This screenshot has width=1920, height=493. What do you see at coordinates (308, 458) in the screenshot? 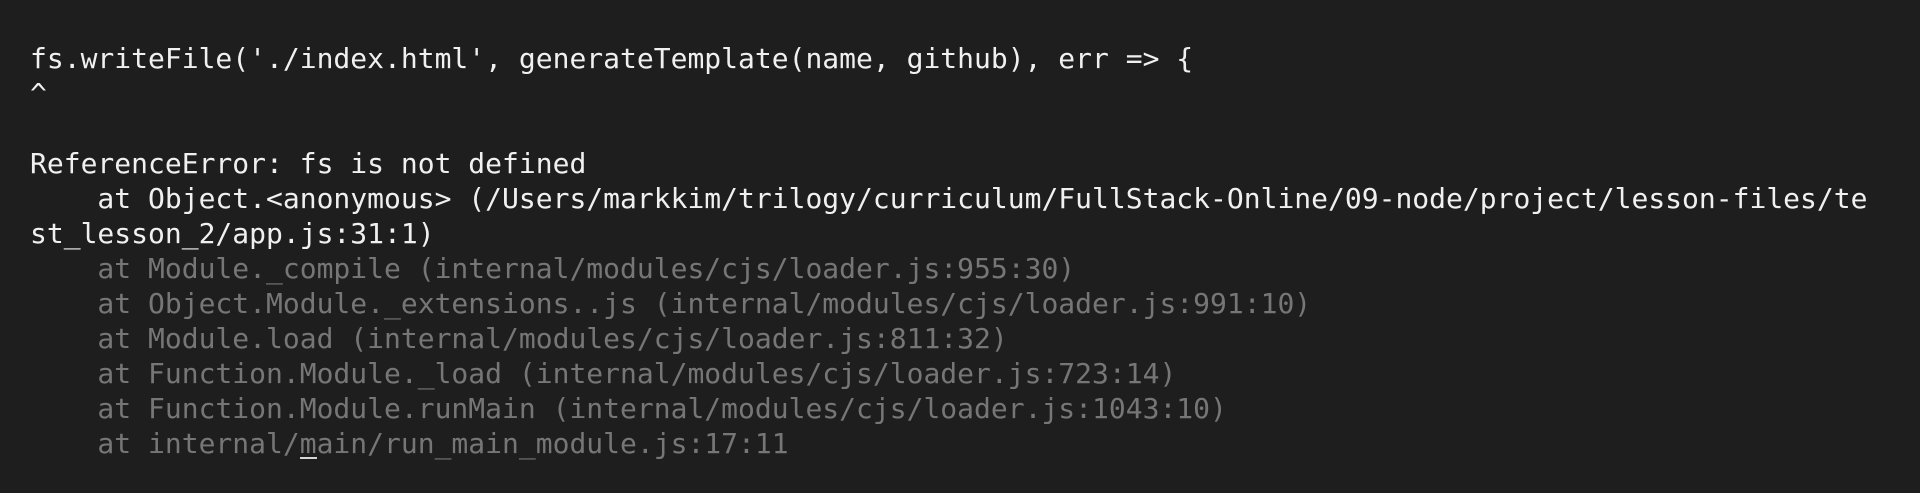
I see `text-cursor` at bounding box center [308, 458].